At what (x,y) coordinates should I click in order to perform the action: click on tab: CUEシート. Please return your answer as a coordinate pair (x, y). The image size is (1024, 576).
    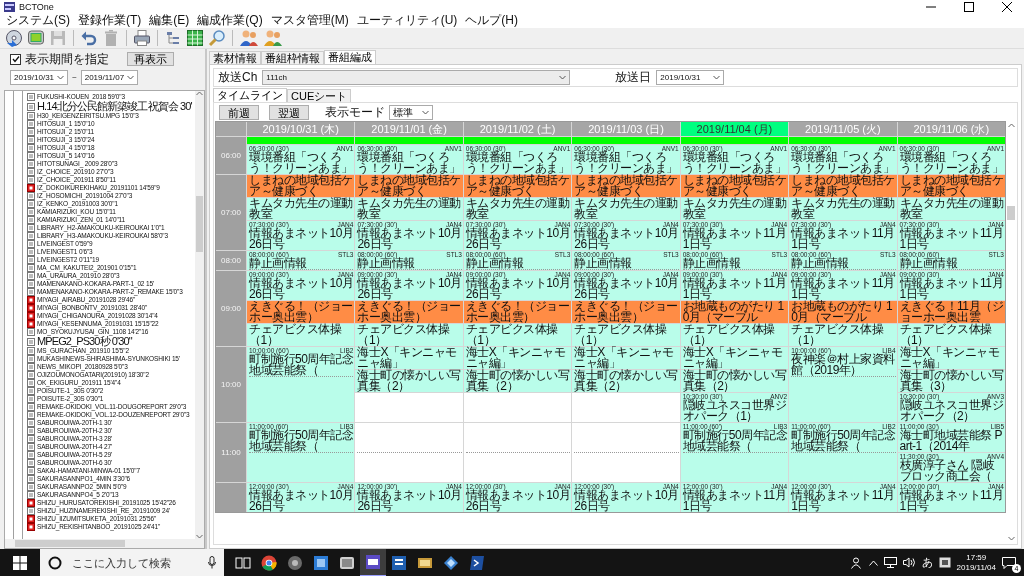
    Looking at the image, I should click on (319, 95).